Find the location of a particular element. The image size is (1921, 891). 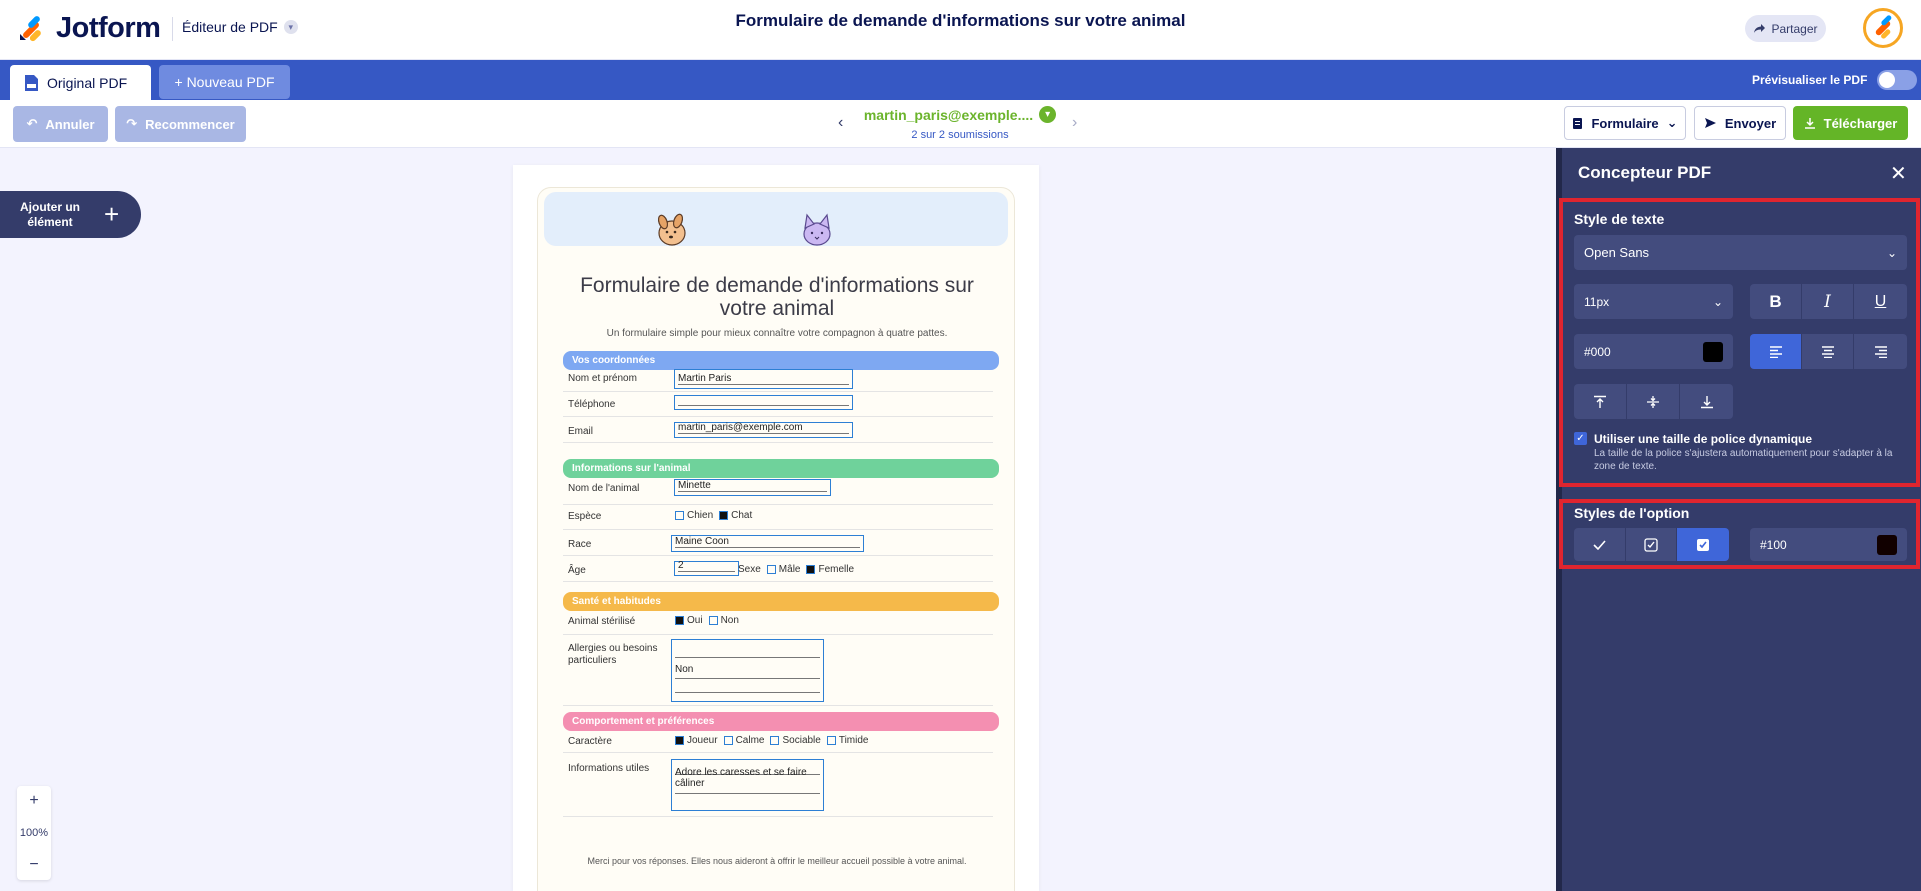

redo-icon: ↷ is located at coordinates (132, 123).